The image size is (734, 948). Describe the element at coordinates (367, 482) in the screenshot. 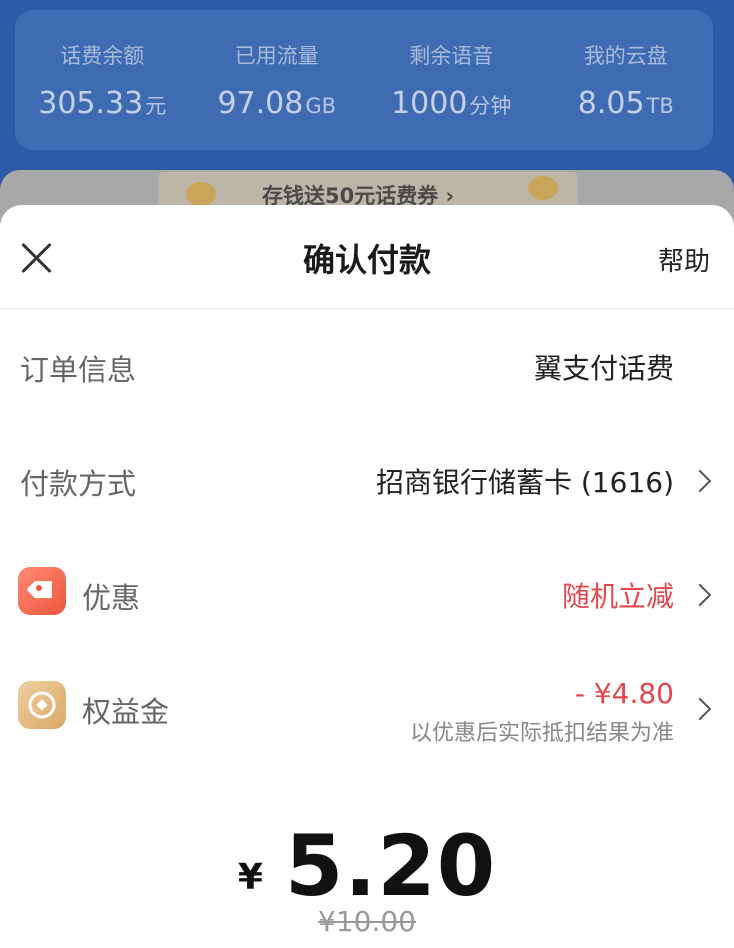

I see `payment-method-row: 付款方式 招商银行储蓄卡 (1616)` at that location.